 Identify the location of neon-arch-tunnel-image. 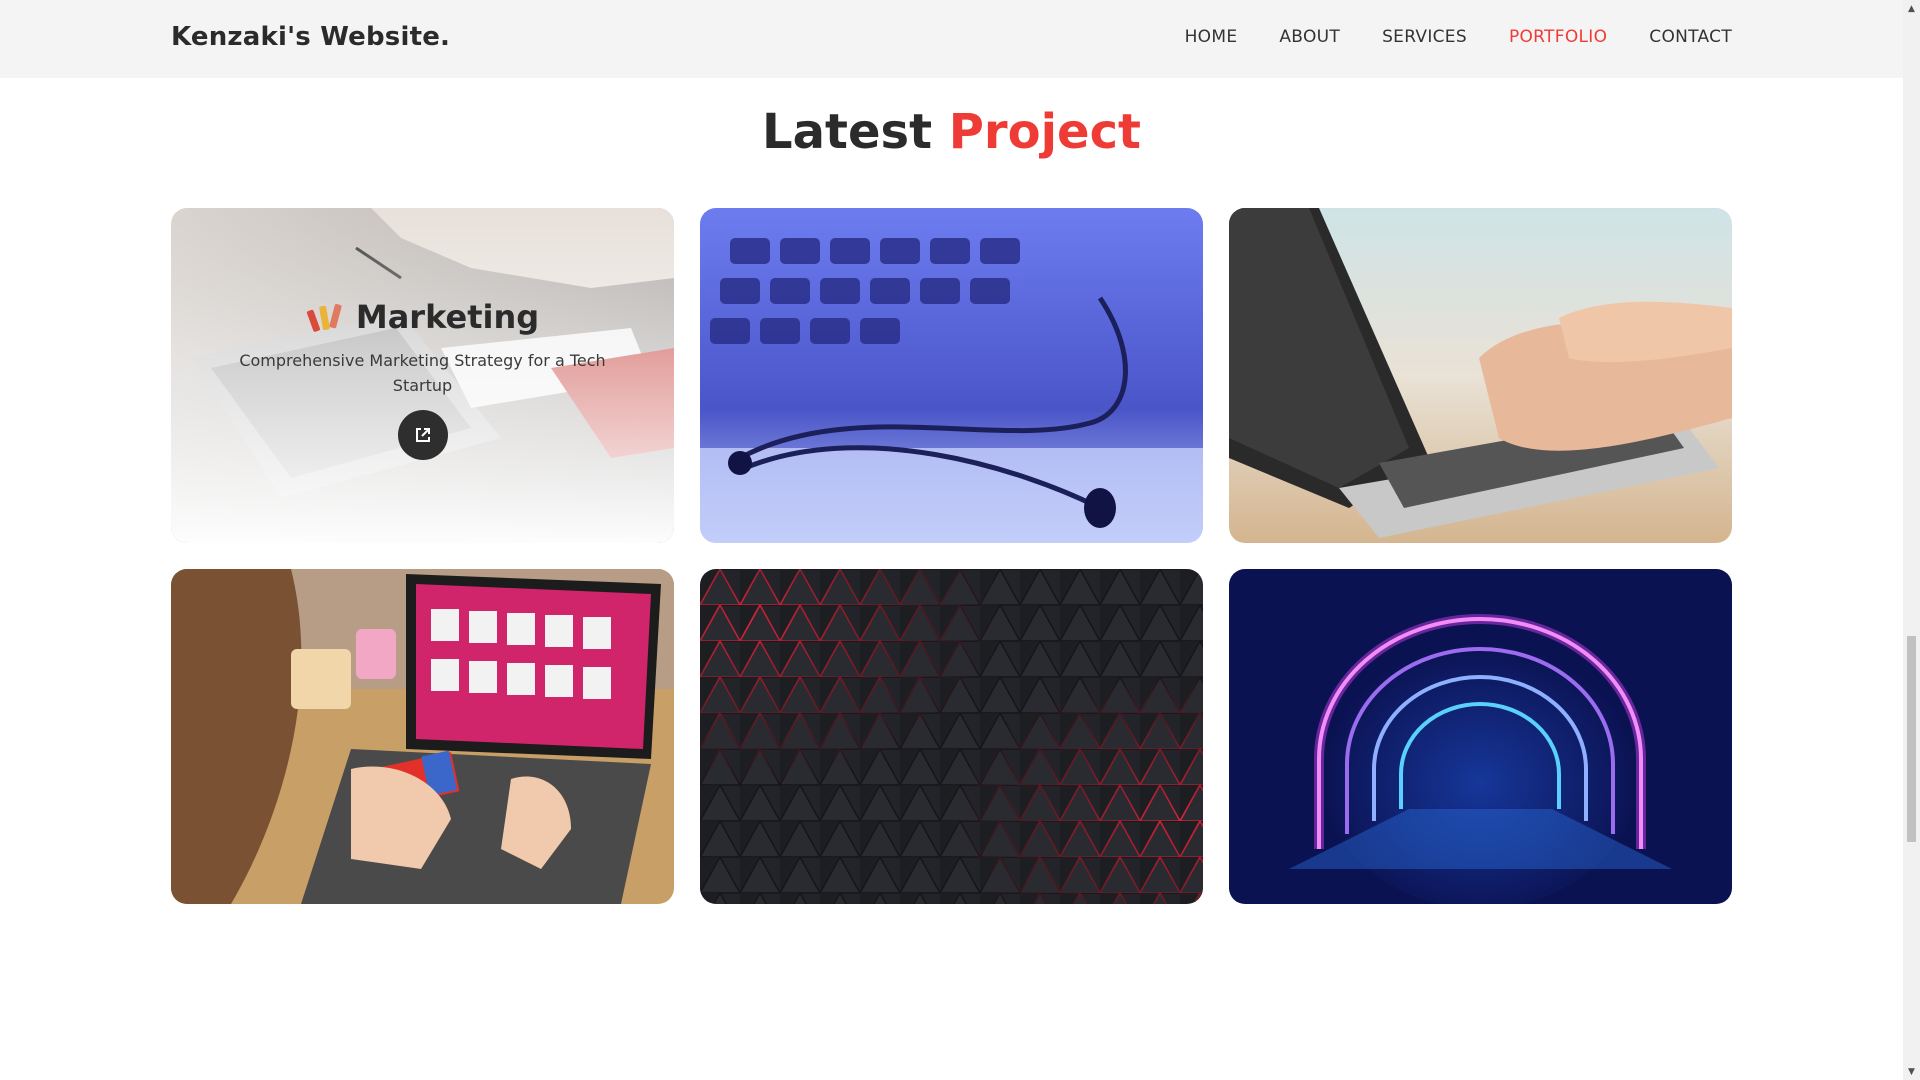
(1480, 736).